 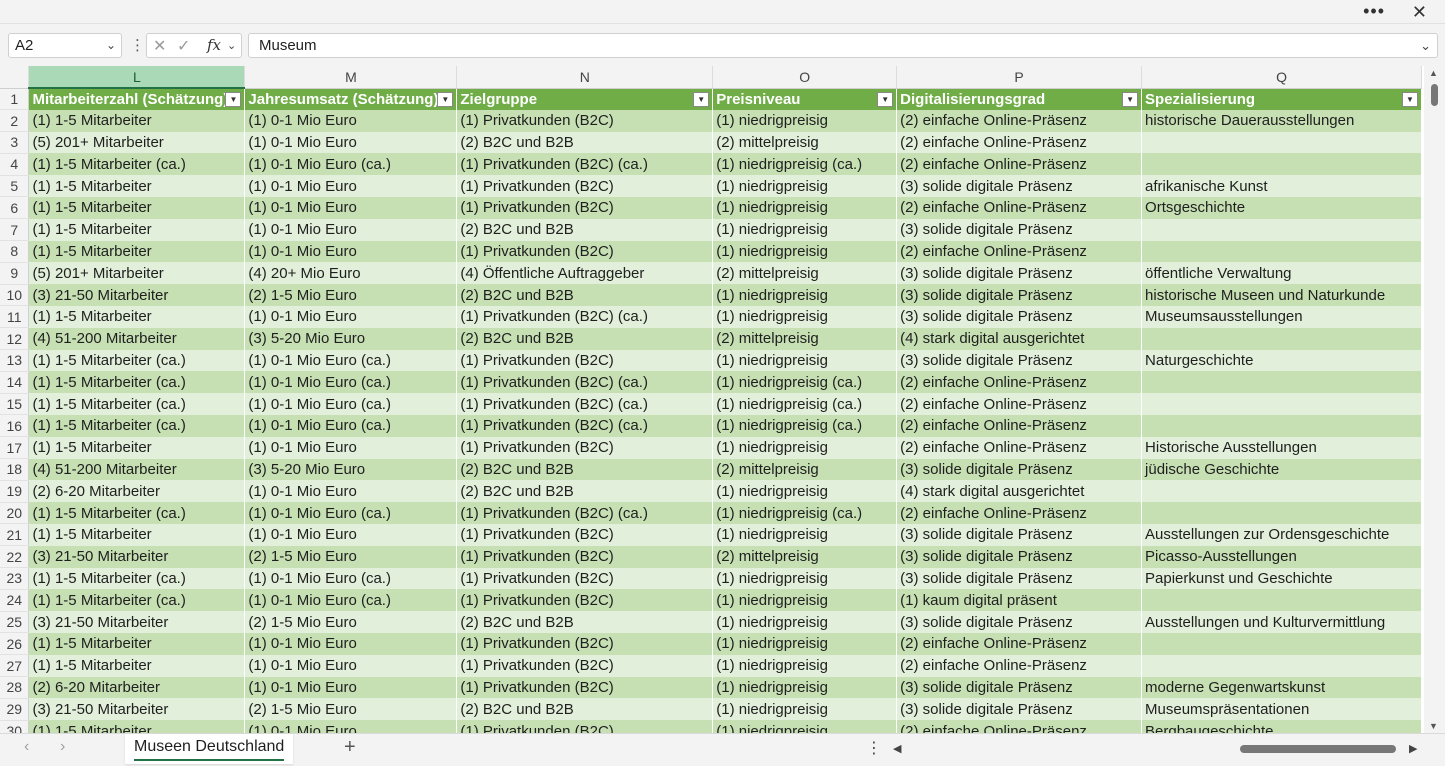 What do you see at coordinates (585, 273) in the screenshot?
I see `cell: (4) Öffentliche Auftraggeber` at bounding box center [585, 273].